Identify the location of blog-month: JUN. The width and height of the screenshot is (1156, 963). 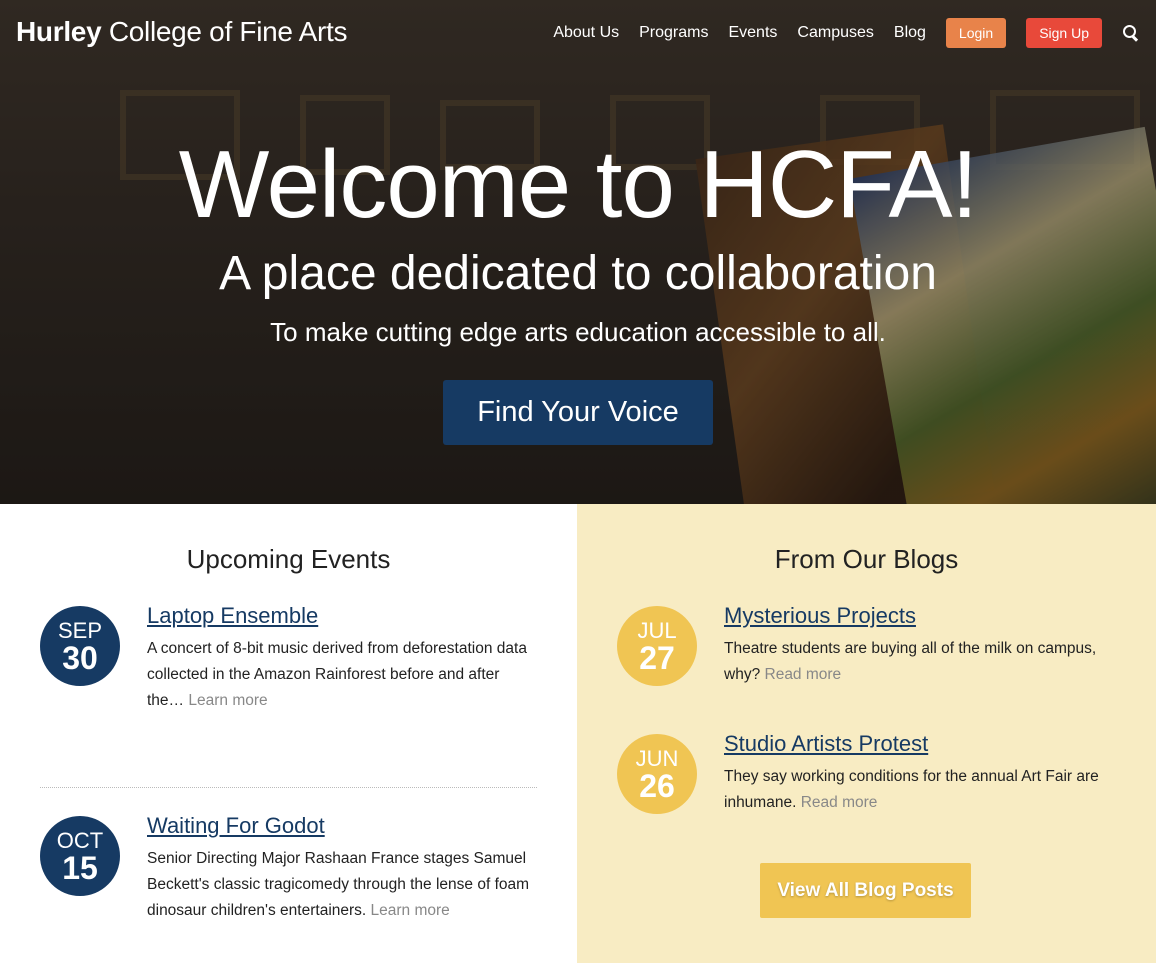
(657, 758).